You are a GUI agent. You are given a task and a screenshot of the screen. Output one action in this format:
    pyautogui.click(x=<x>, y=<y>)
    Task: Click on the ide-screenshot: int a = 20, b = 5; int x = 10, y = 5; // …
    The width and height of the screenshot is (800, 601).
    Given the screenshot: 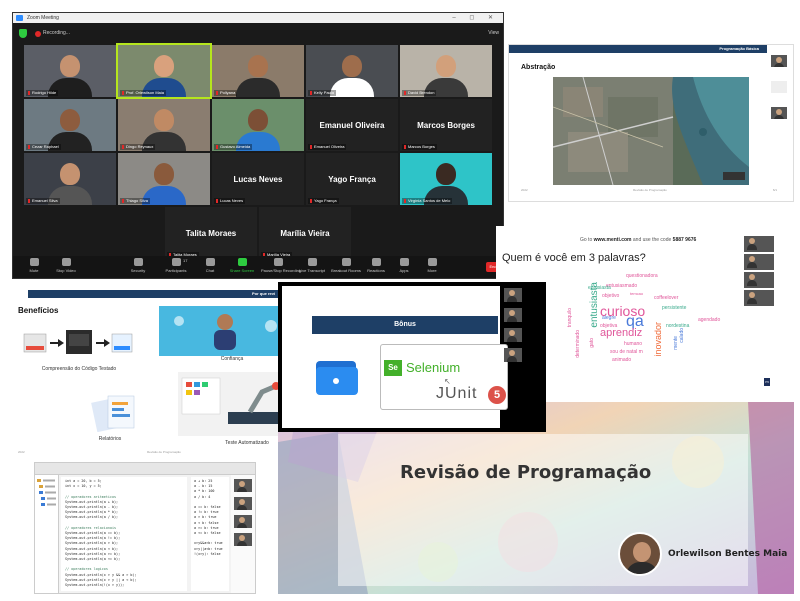 What is the action you would take?
    pyautogui.click(x=145, y=528)
    